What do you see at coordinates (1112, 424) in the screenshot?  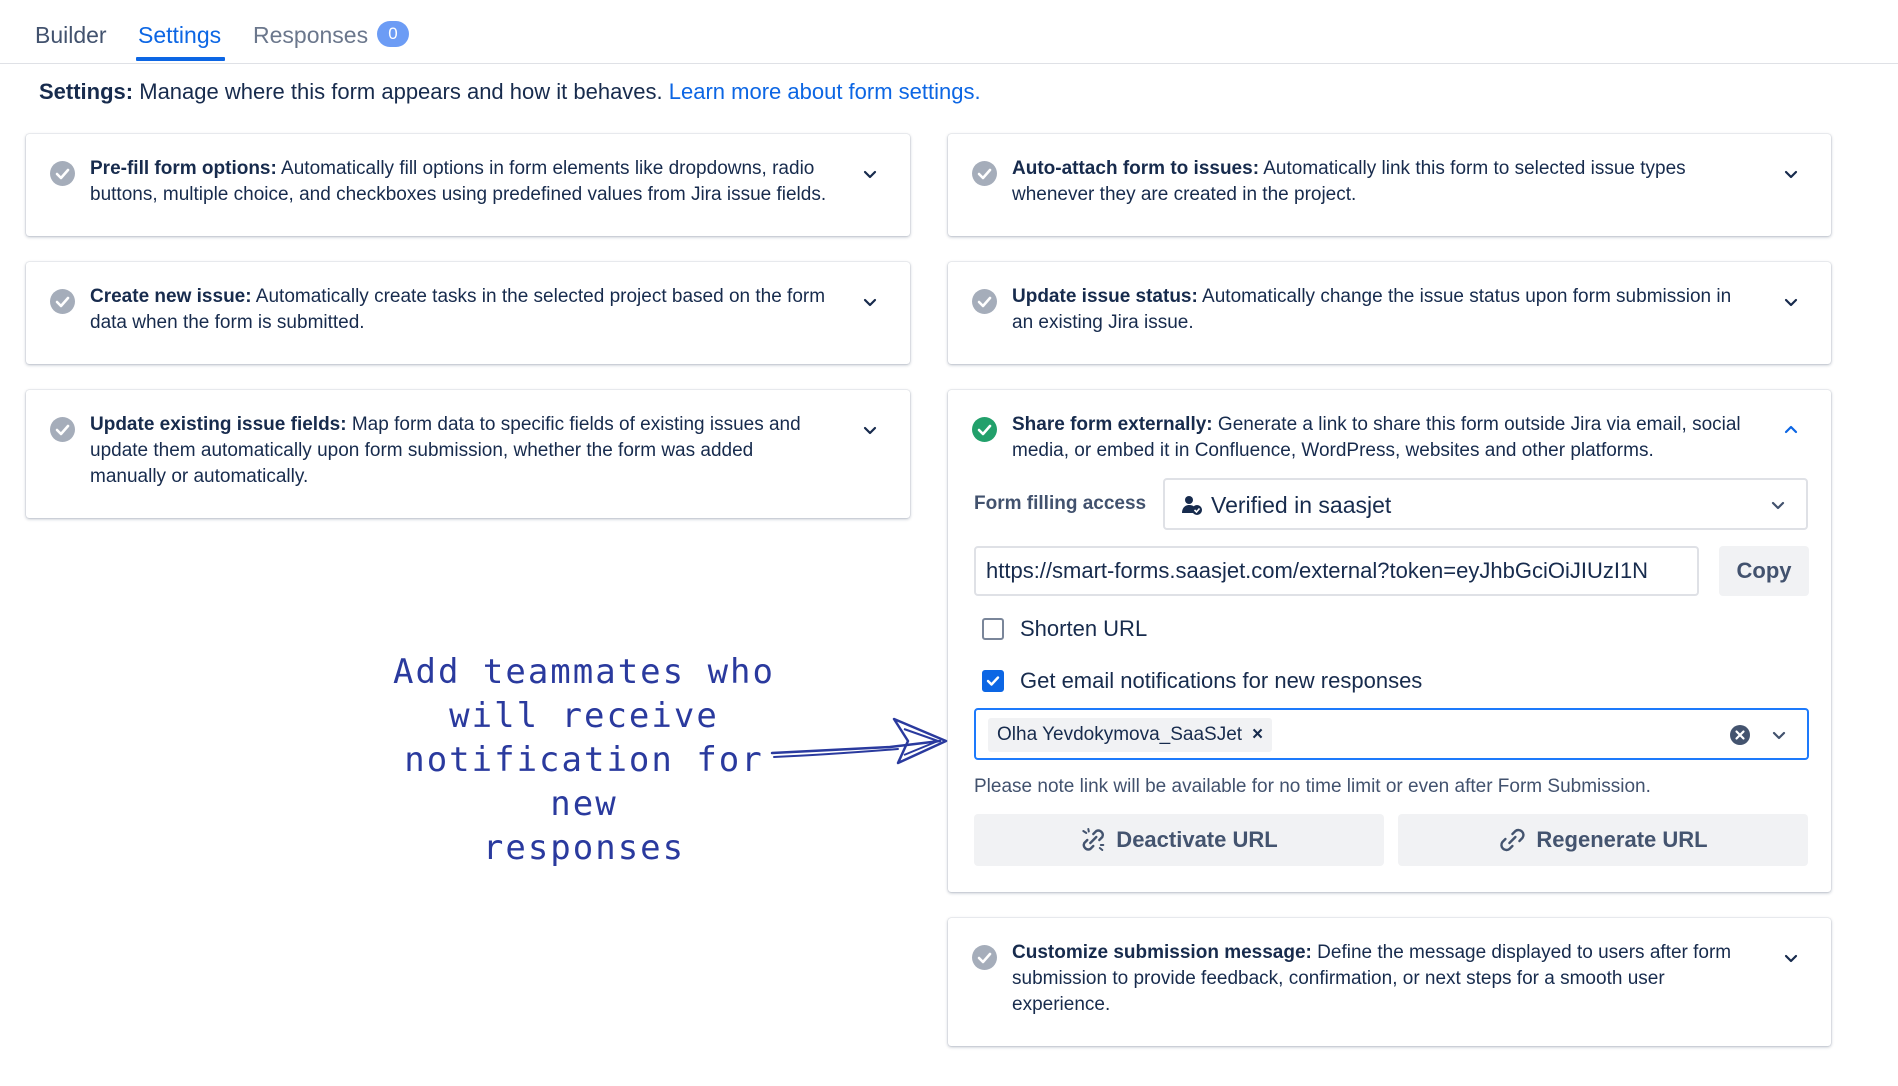 I see `card-title: Share form externally:` at bounding box center [1112, 424].